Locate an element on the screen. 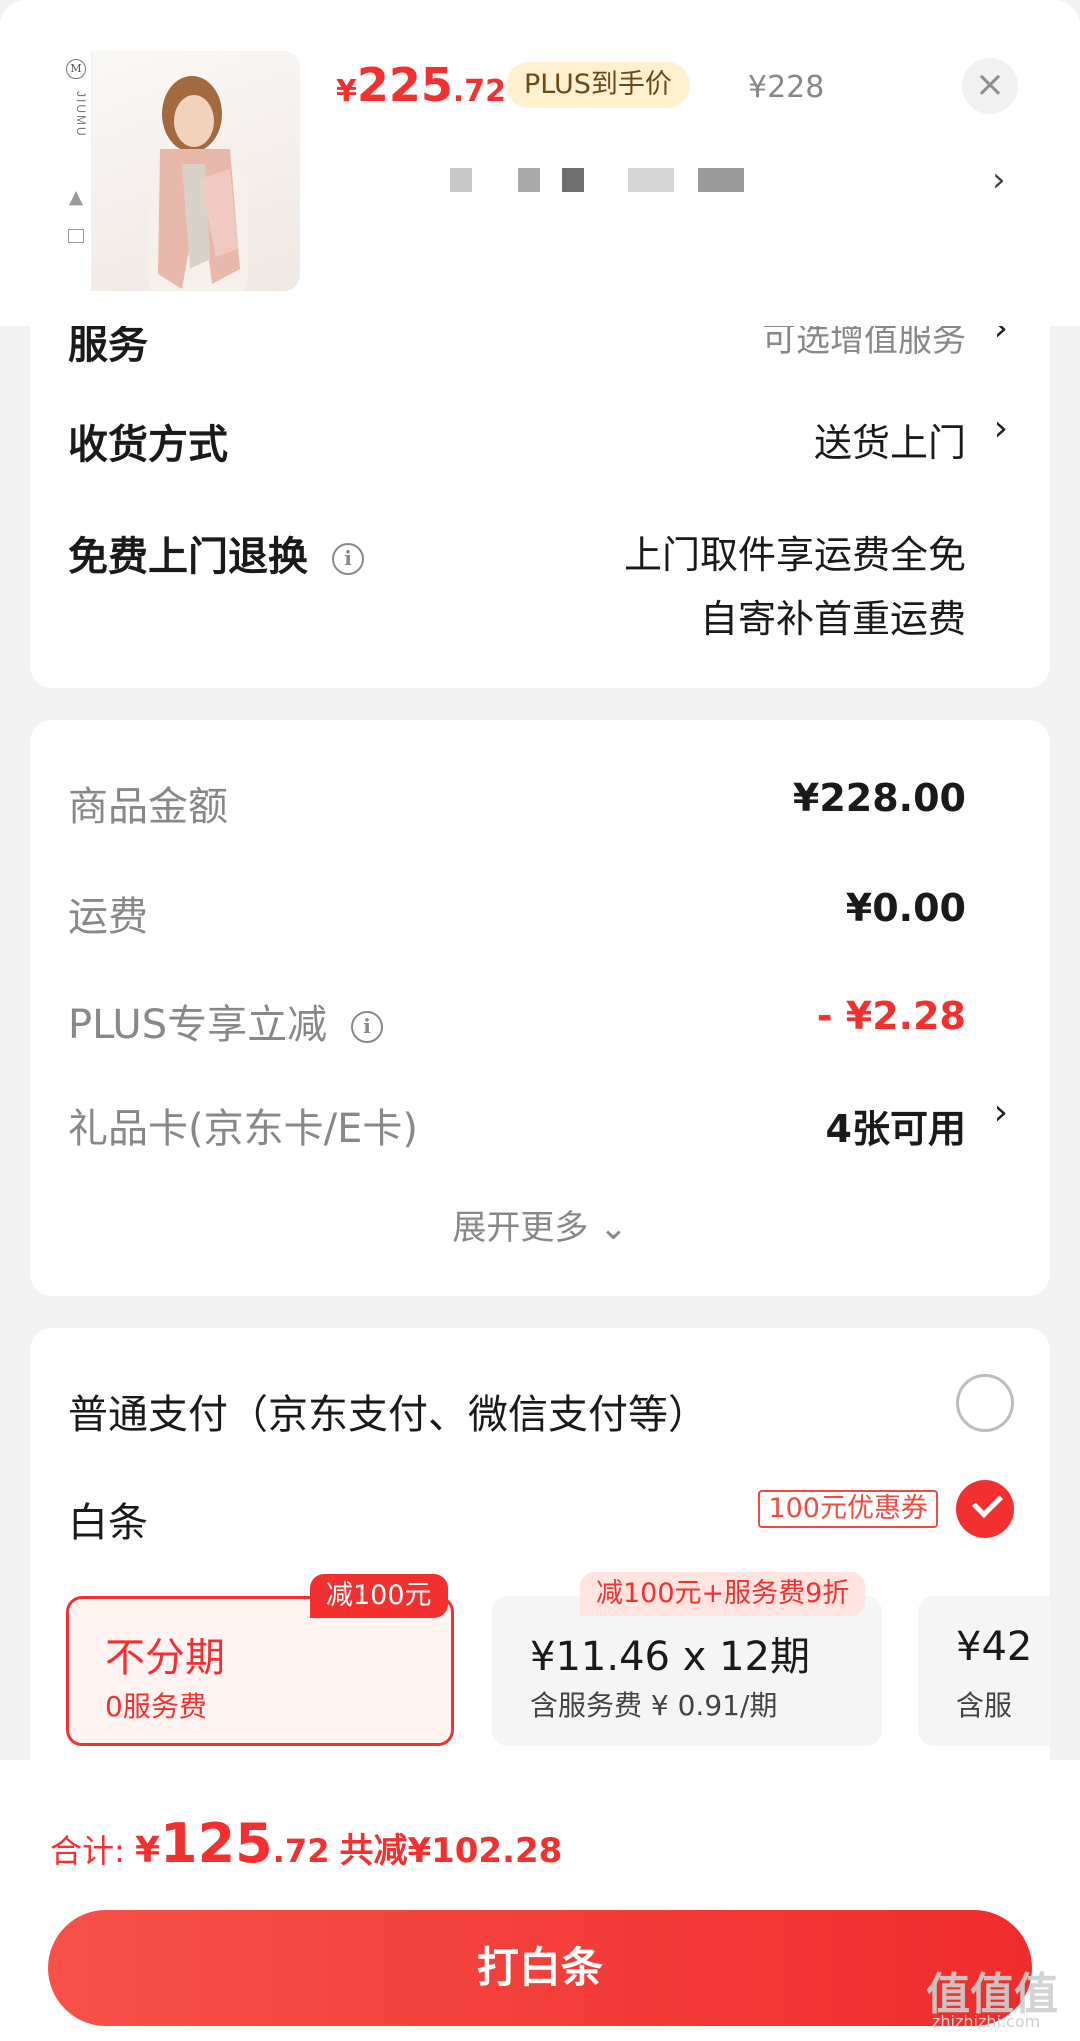 The image size is (1080, 2041). installment-option-12: ¥11.46 x 12期 含服务费 ¥ 0.91/期 is located at coordinates (687, 1671).